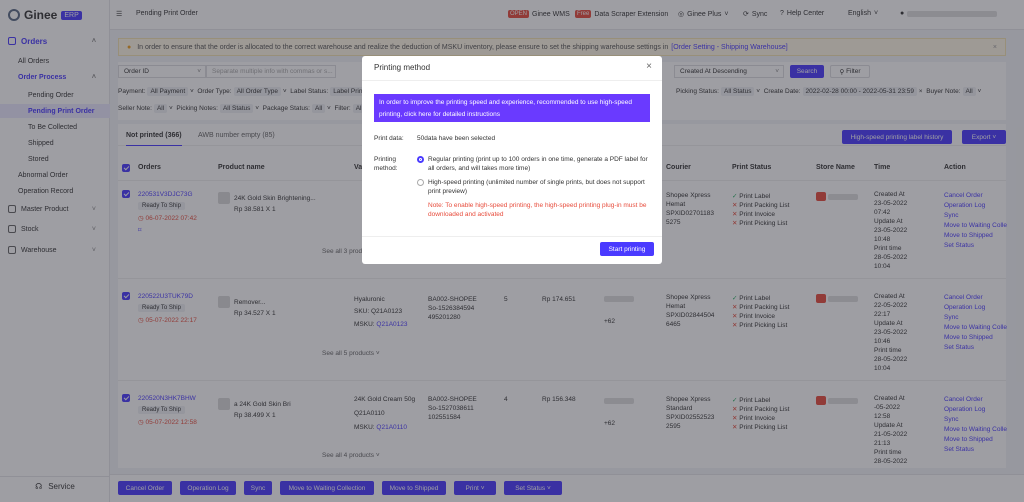 Image resolution: width=1024 pixels, height=502 pixels. Describe the element at coordinates (402, 67) in the screenshot. I see `dialog-title: Printing method` at that location.